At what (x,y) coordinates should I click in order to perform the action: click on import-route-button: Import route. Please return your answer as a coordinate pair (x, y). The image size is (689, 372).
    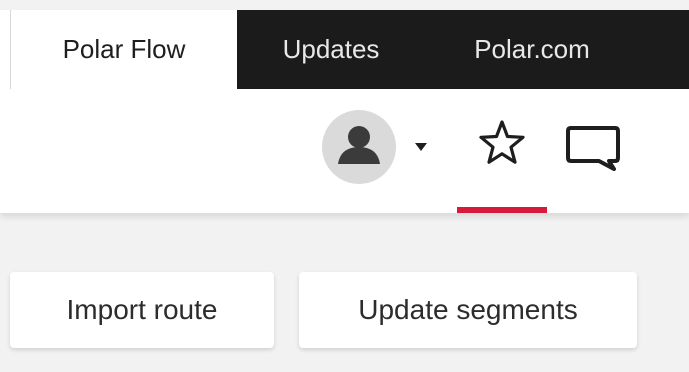
    Looking at the image, I should click on (142, 310).